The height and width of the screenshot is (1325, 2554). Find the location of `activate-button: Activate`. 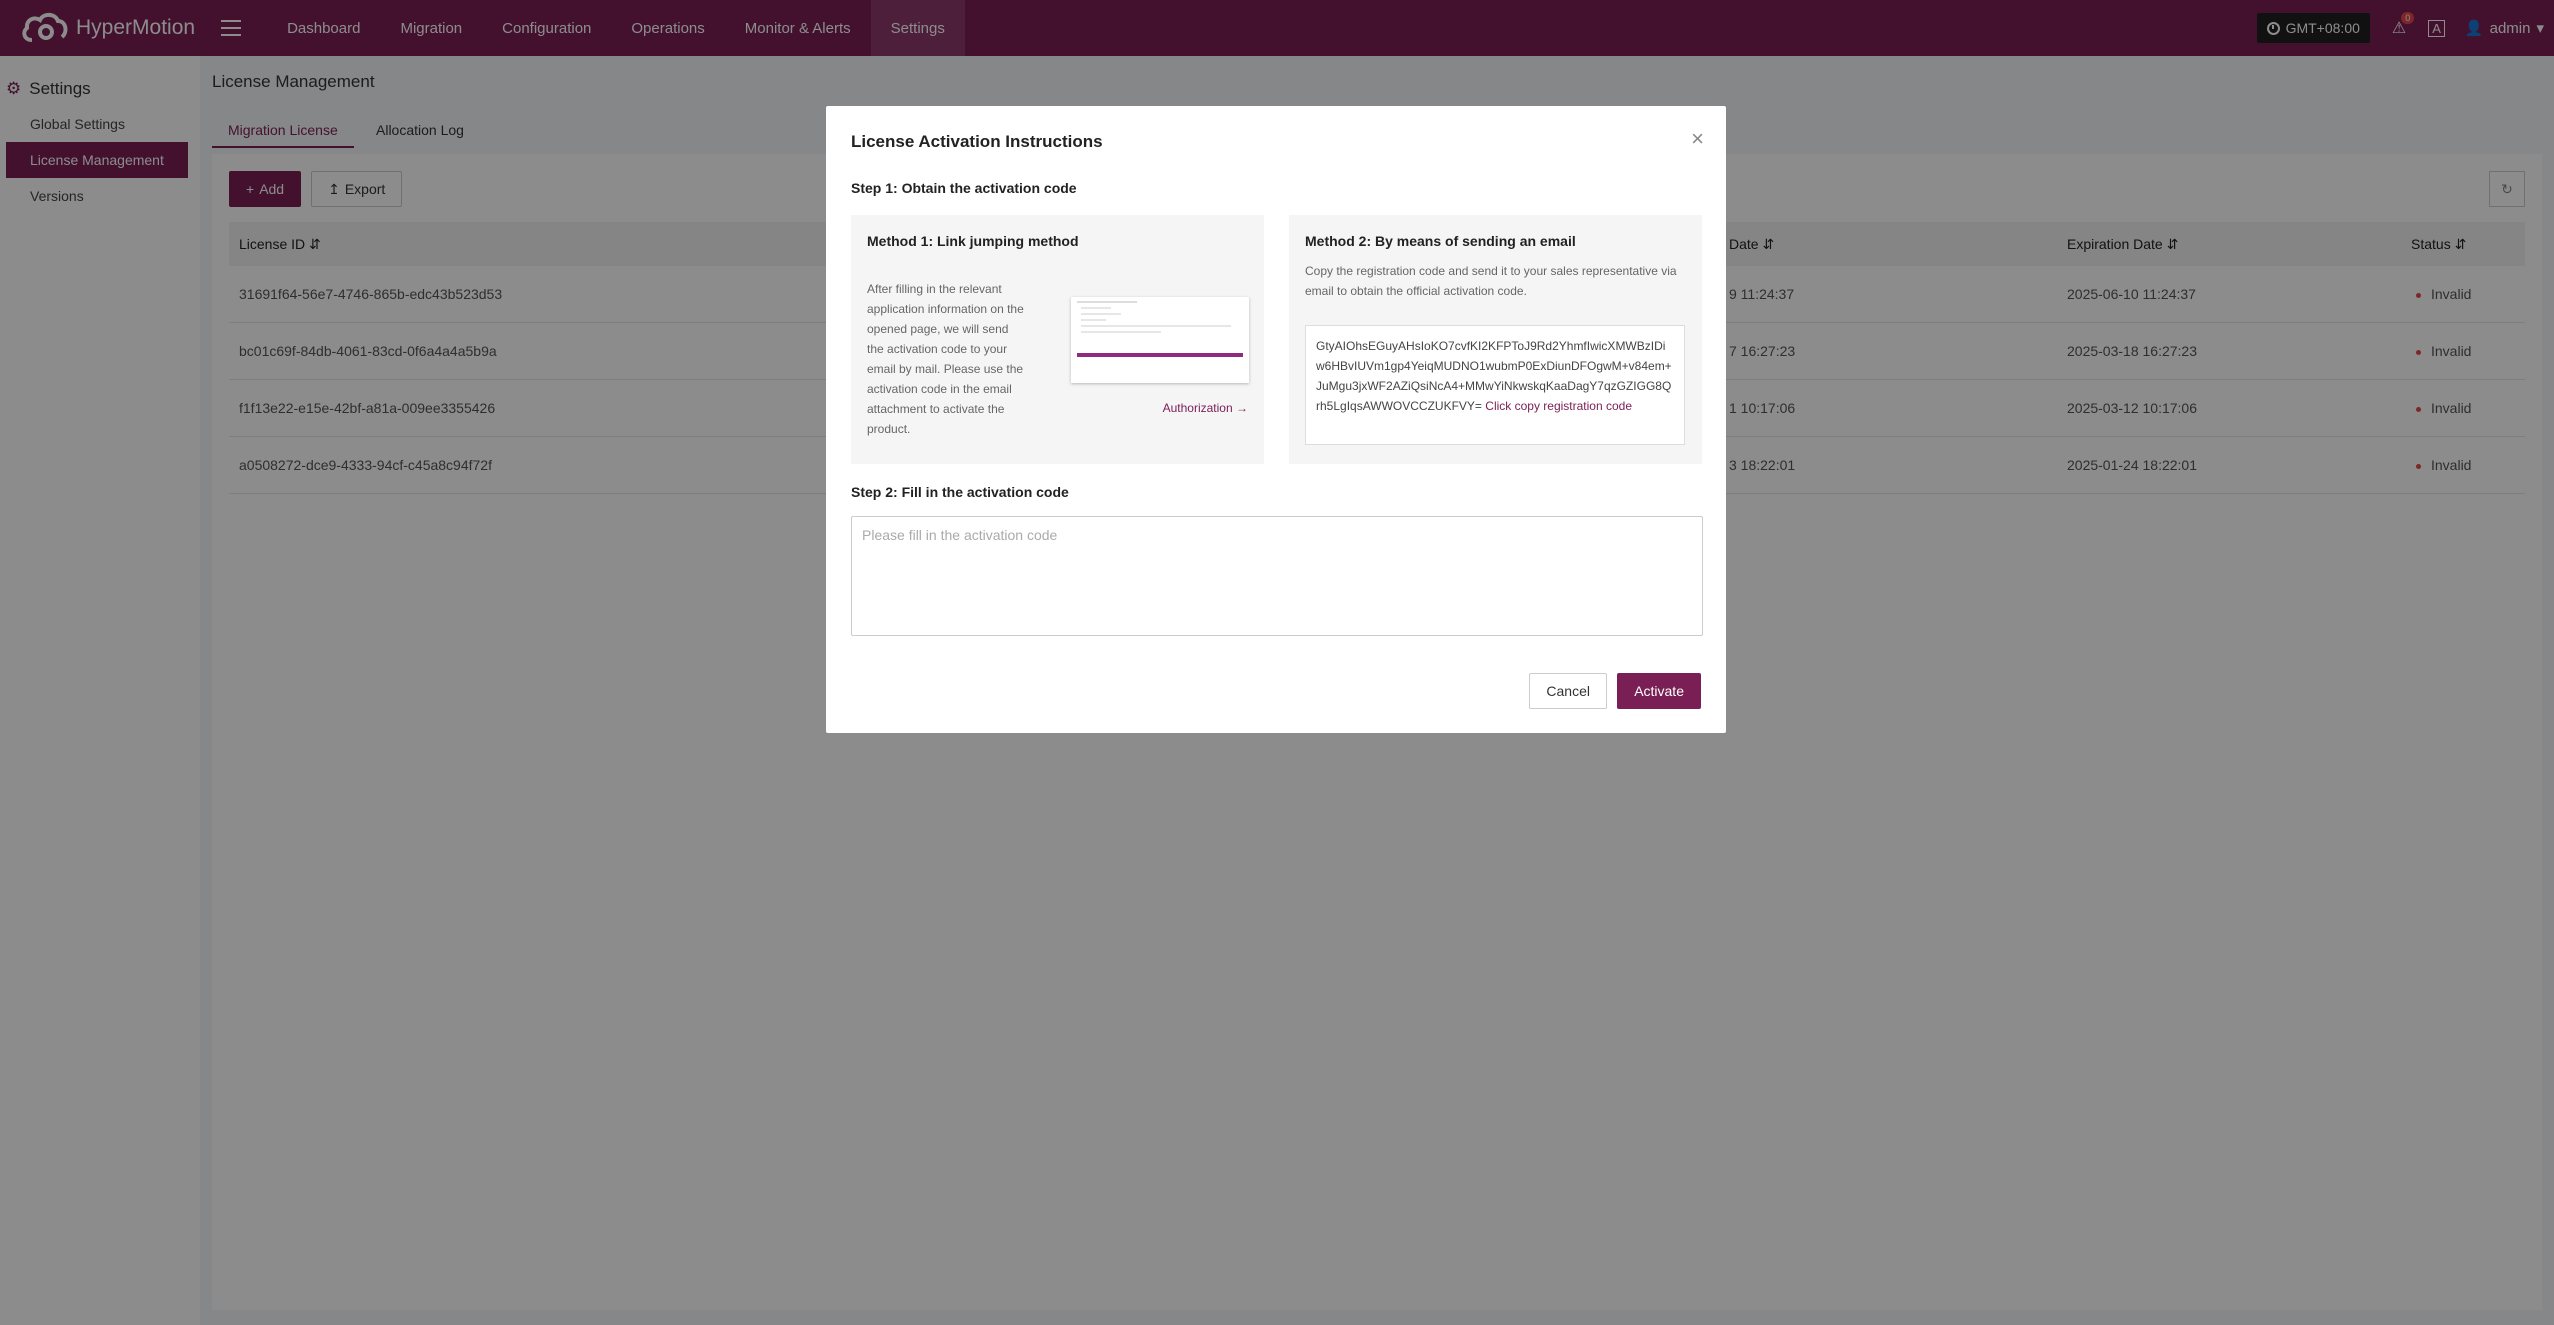

activate-button: Activate is located at coordinates (1659, 691).